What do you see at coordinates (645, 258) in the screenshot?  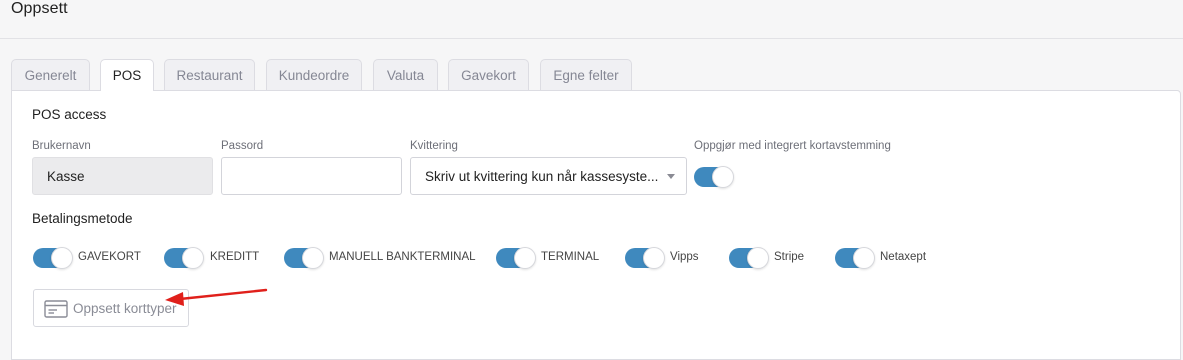 I see `toggle-vipps` at bounding box center [645, 258].